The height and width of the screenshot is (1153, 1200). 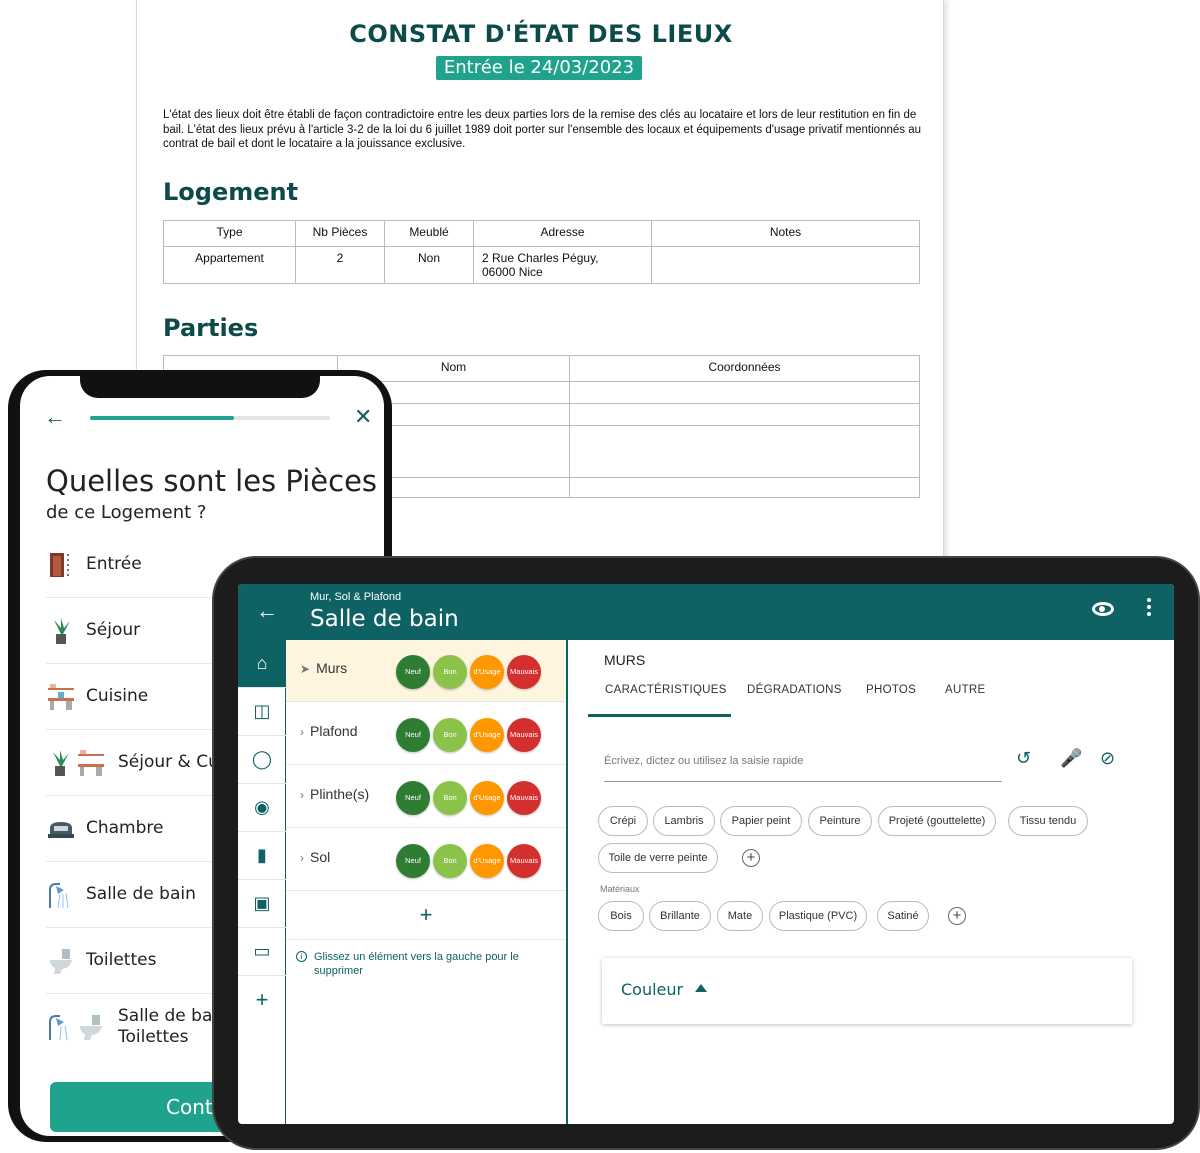 I want to click on chip-satine: Satiné, so click(x=903, y=916).